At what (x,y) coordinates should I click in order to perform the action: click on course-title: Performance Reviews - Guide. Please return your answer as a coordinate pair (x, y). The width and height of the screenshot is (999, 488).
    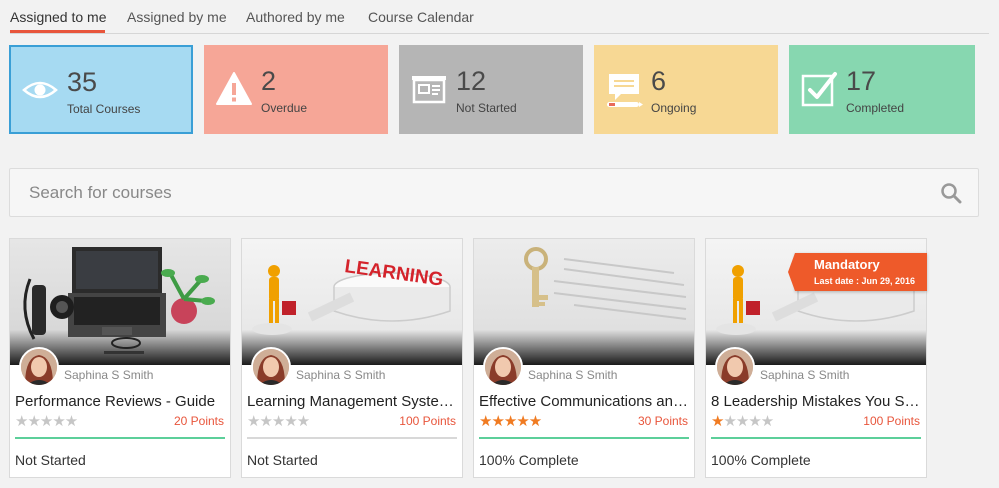
    Looking at the image, I should click on (120, 401).